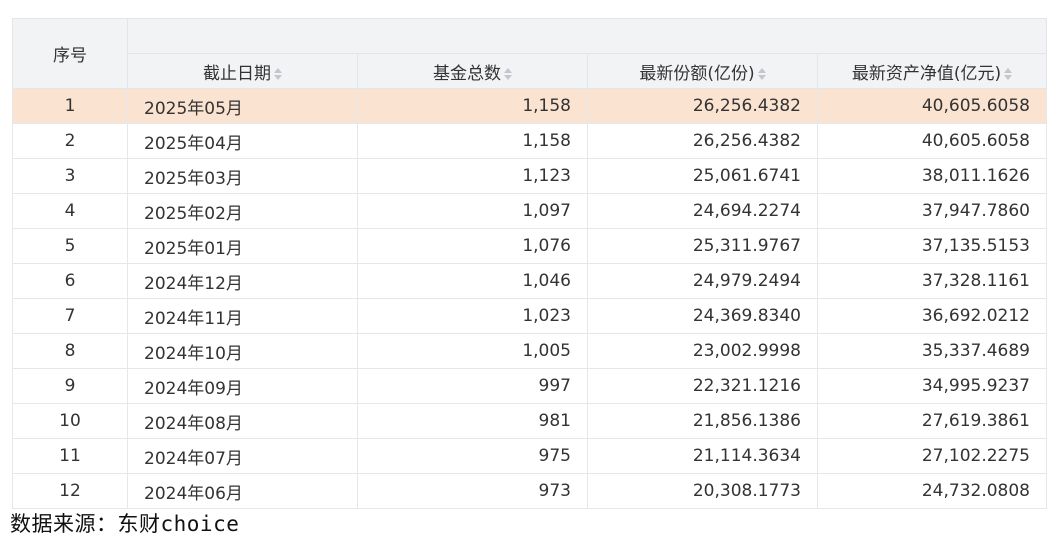 The height and width of the screenshot is (542, 1062). I want to click on cell-date: 2025年03月, so click(242, 176).